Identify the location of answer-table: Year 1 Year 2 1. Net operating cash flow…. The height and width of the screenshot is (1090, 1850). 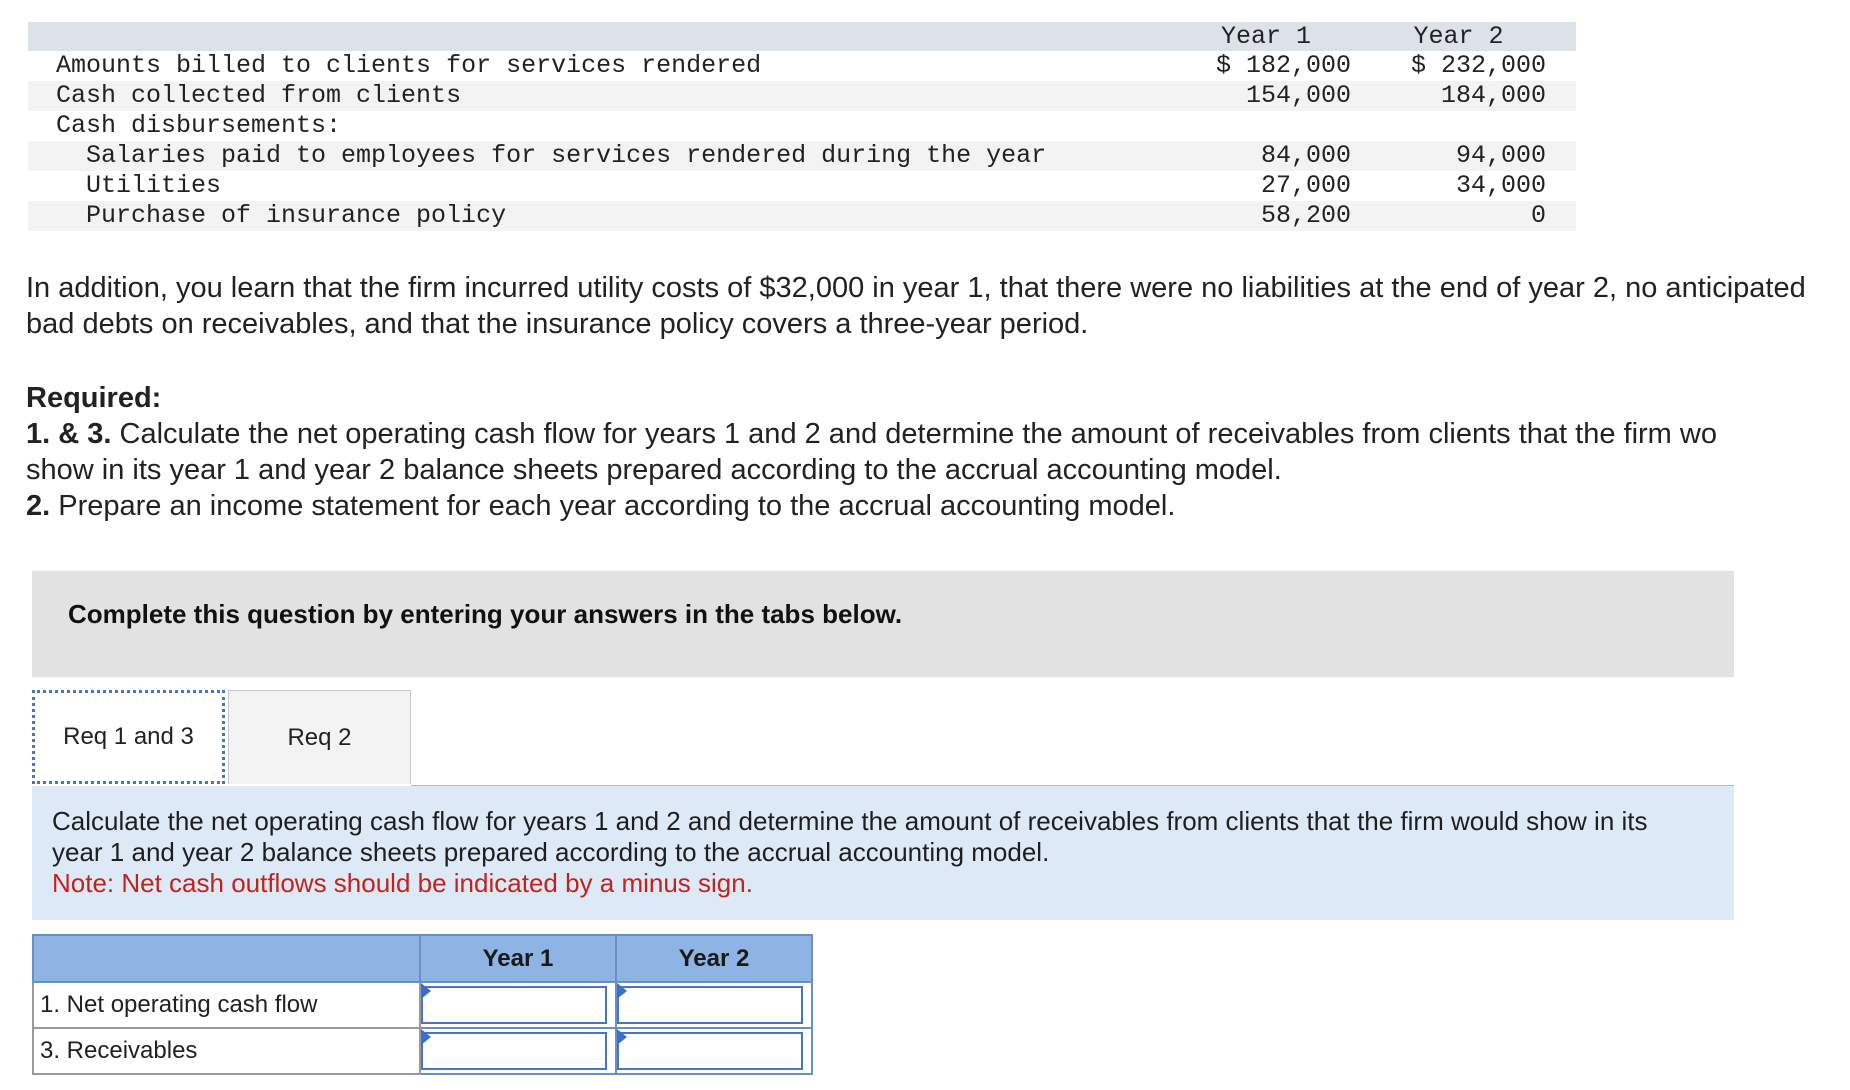
(422, 1004).